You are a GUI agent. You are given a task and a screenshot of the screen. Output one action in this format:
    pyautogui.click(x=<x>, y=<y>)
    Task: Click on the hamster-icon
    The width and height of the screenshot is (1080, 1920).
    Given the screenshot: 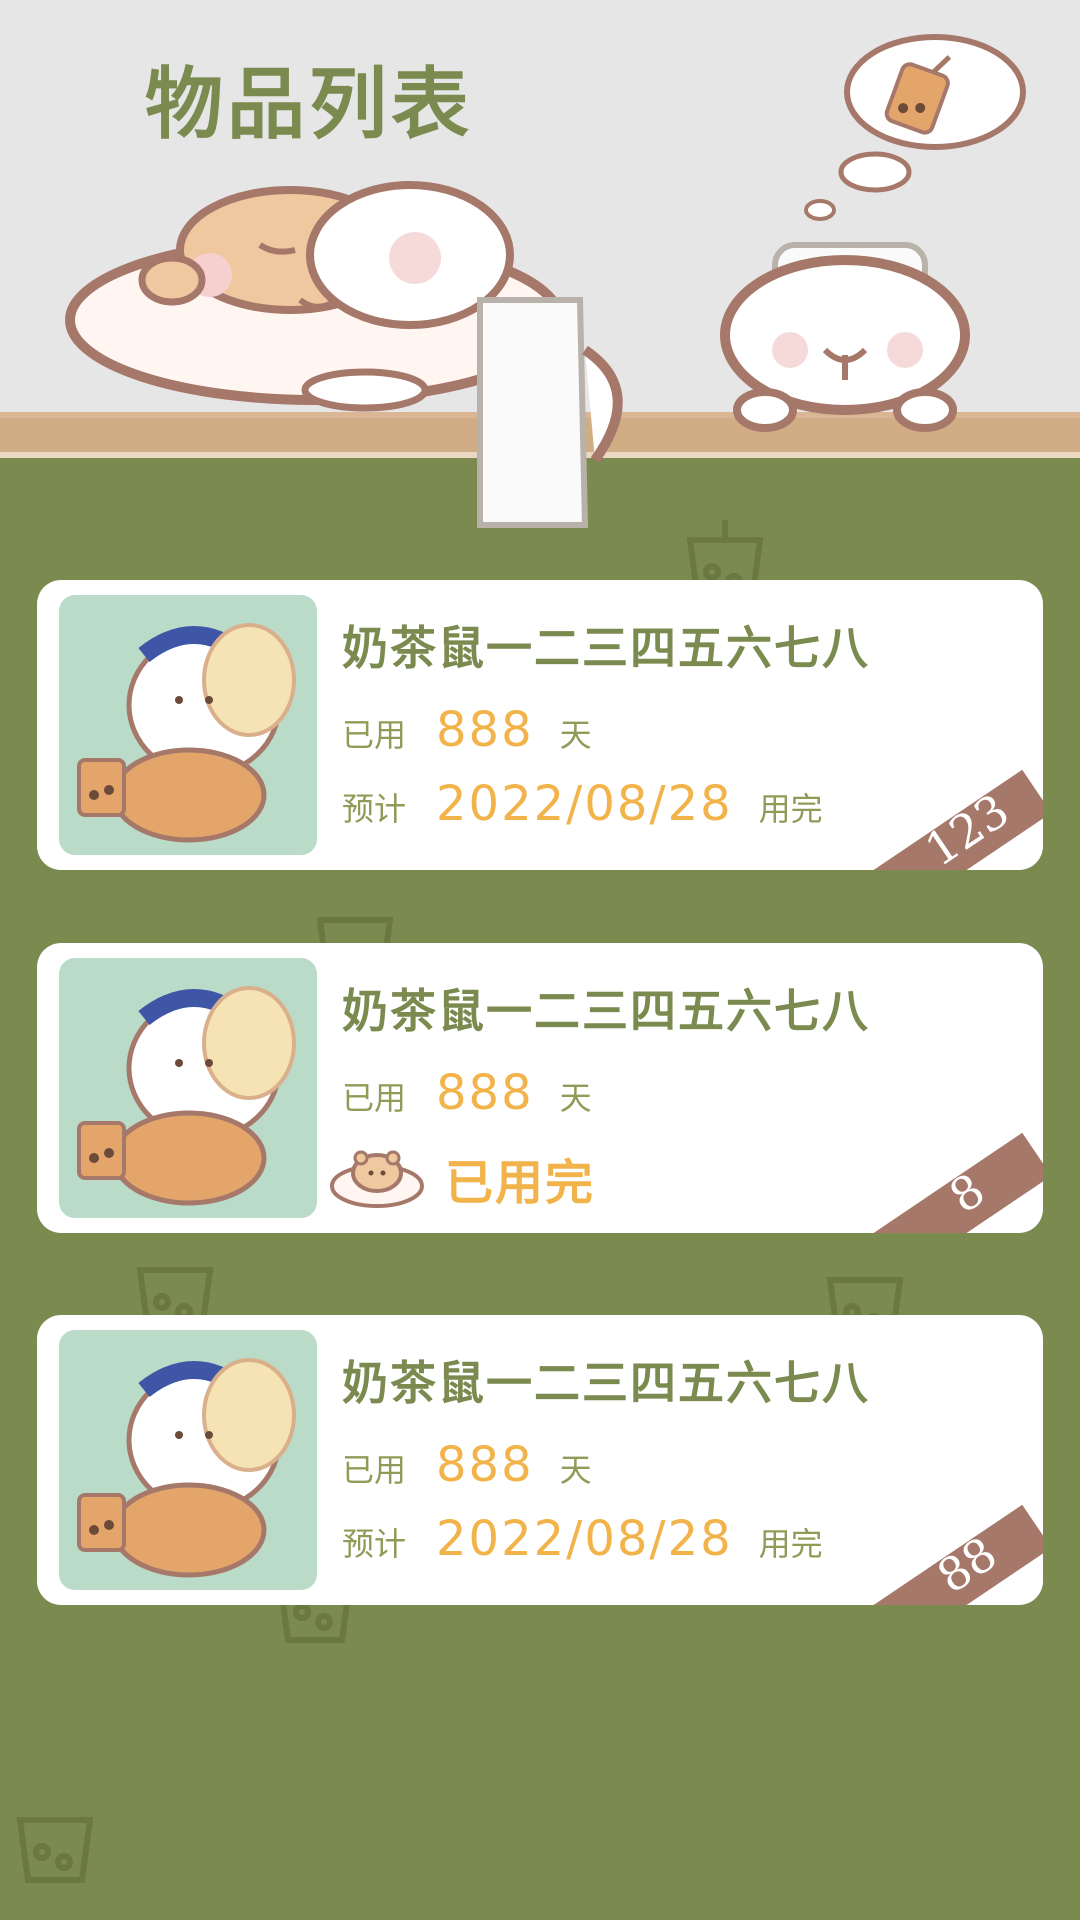 What is the action you would take?
    pyautogui.click(x=377, y=1179)
    